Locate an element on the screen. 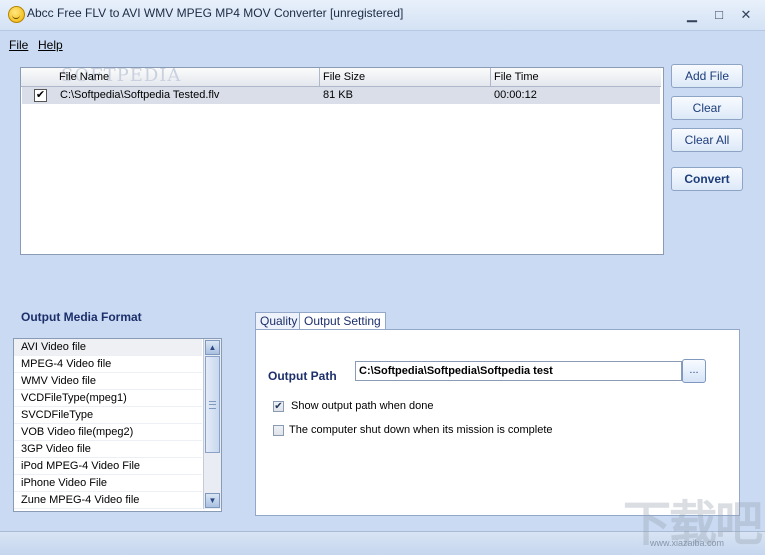 The image size is (765, 555). column-header-file-size: File Size is located at coordinates (405, 77).